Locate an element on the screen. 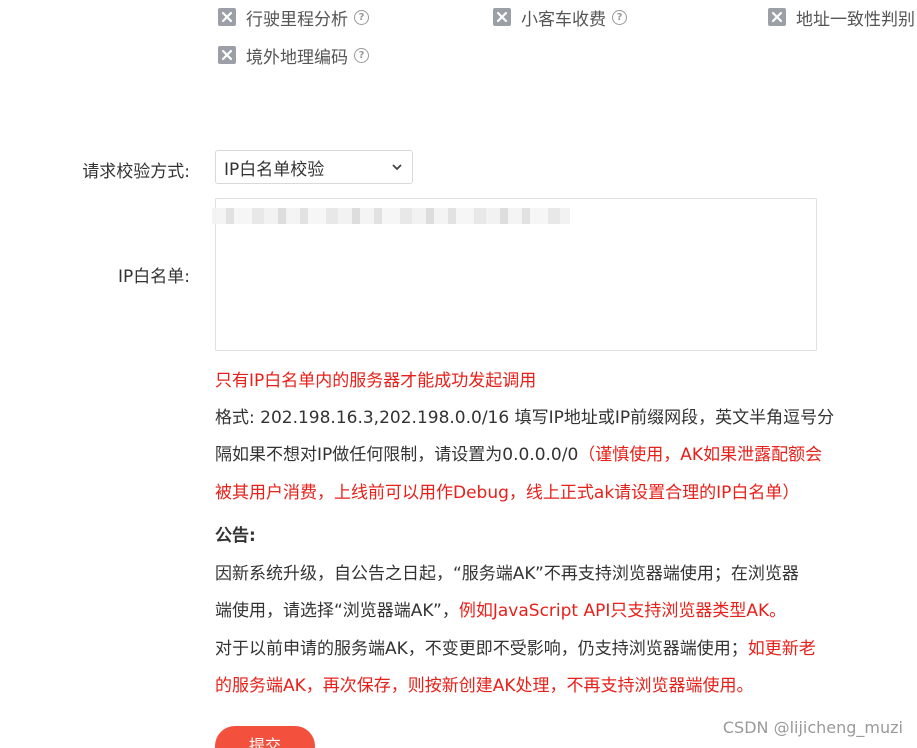  announcement-line-3-highlight: 如更新老 is located at coordinates (781, 649).